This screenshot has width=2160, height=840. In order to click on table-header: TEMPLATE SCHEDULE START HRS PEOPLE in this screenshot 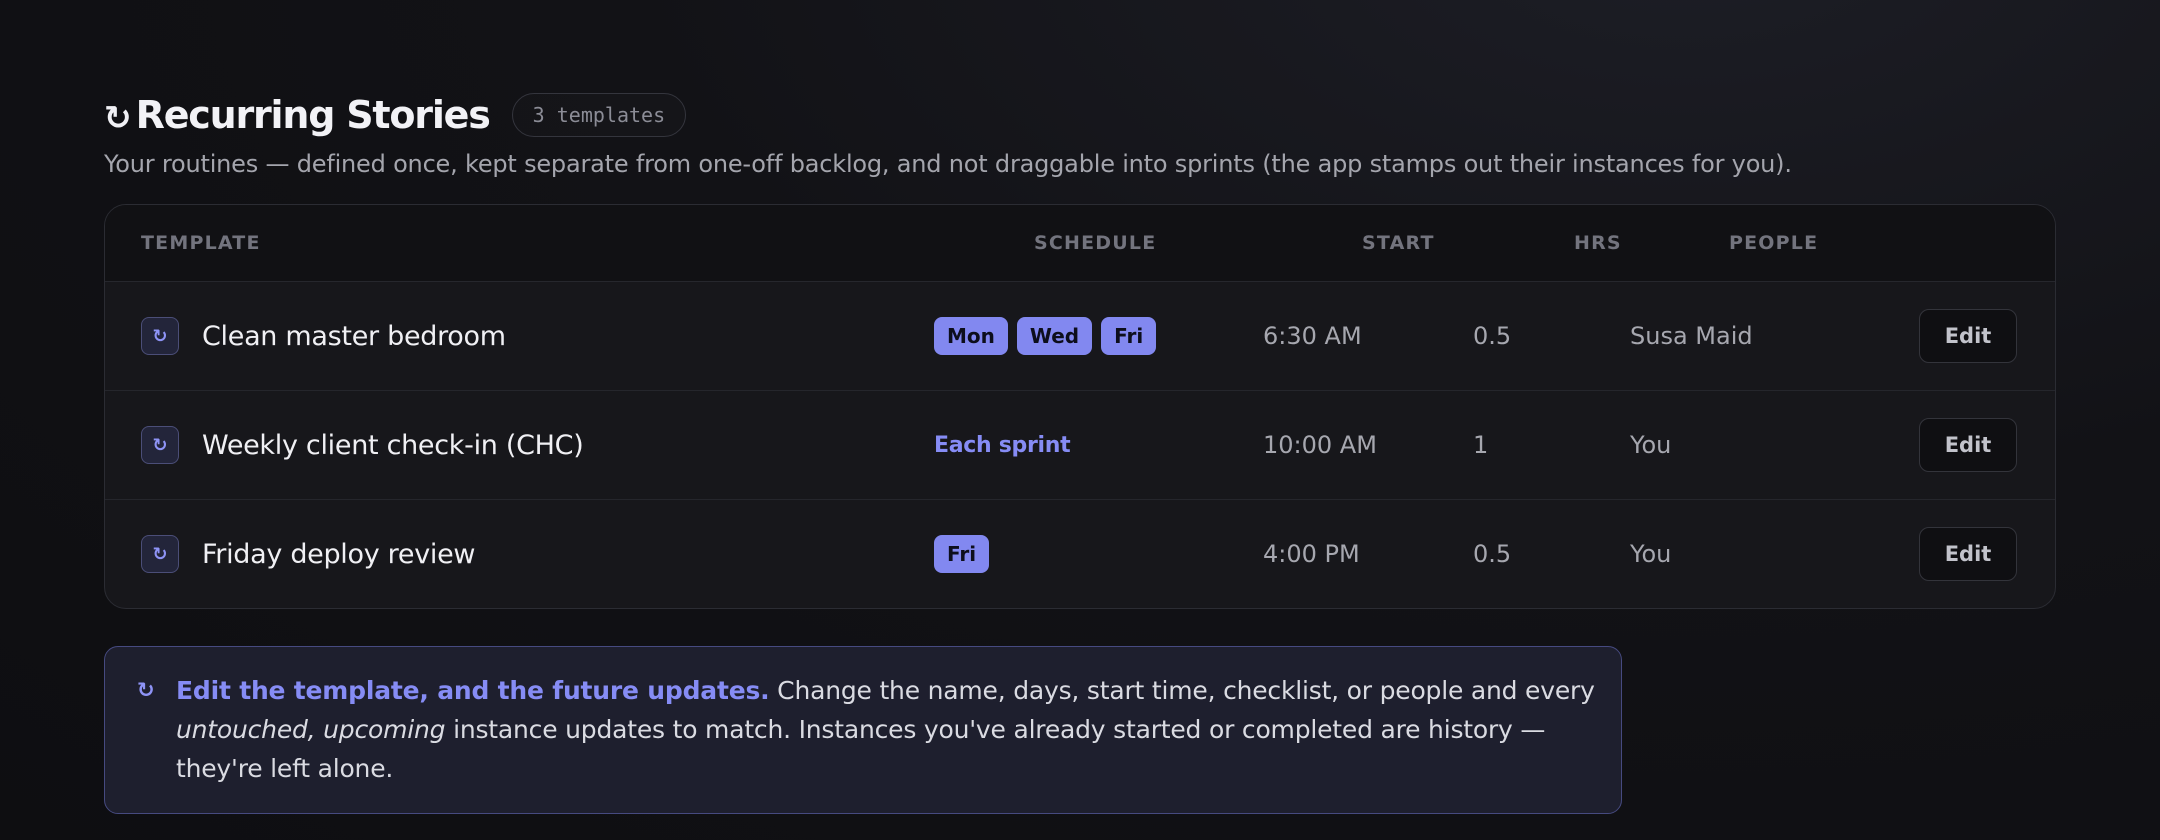, I will do `click(1080, 243)`.